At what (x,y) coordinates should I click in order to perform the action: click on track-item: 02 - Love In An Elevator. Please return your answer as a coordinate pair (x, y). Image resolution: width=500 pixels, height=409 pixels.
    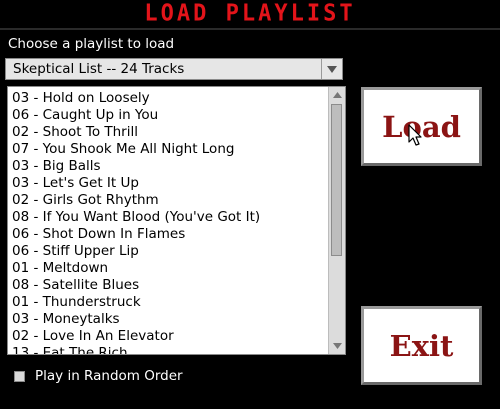
    Looking at the image, I should click on (168, 336).